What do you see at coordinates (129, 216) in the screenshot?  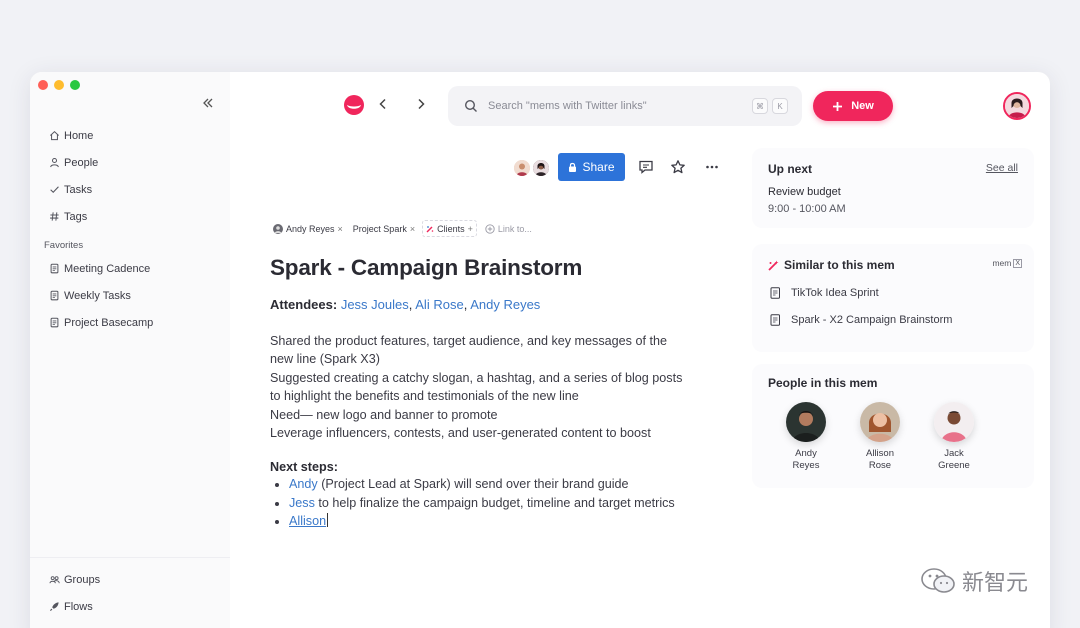 I see `sidebar-item-tags: Tags` at bounding box center [129, 216].